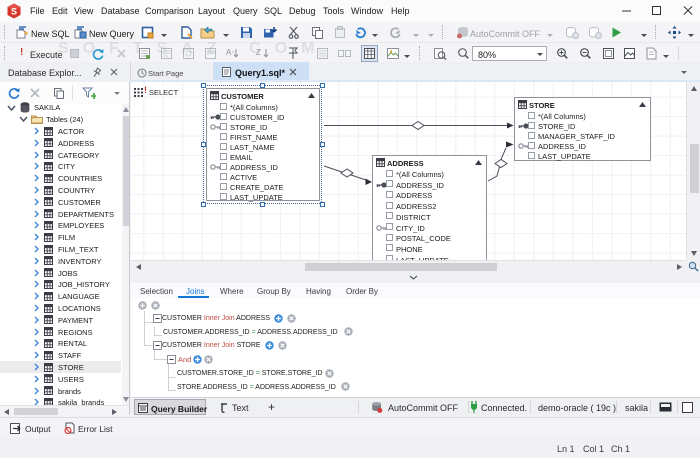  What do you see at coordinates (14, 12) in the screenshot?
I see `svg-text: S` at bounding box center [14, 12].